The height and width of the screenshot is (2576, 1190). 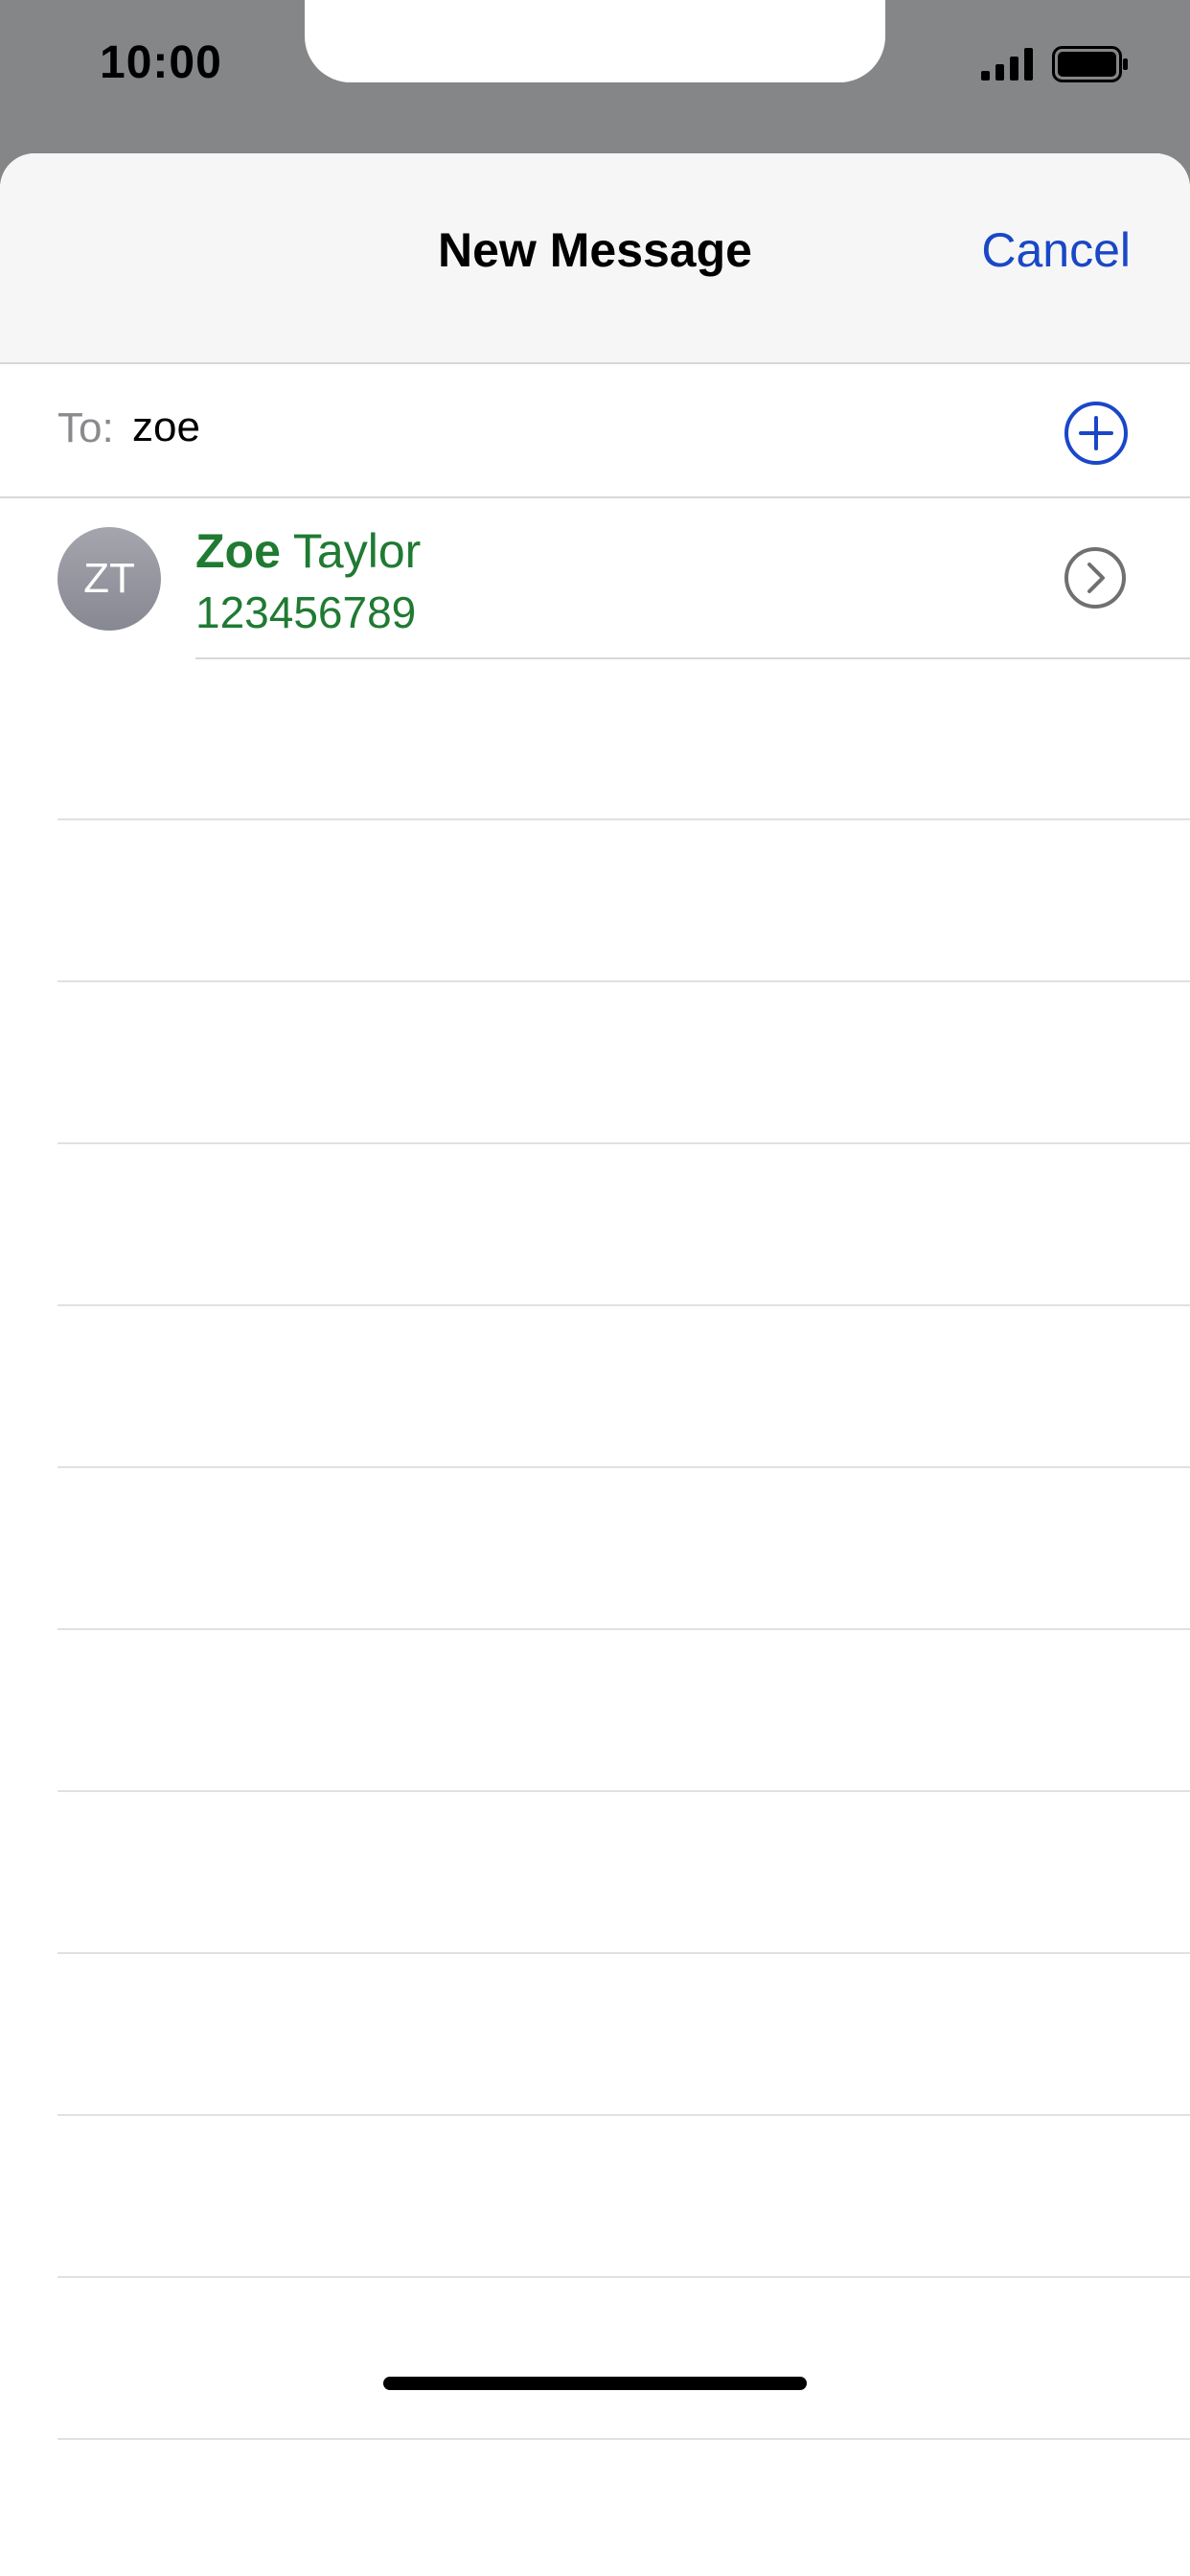 I want to click on battery-full-icon, so click(x=1090, y=64).